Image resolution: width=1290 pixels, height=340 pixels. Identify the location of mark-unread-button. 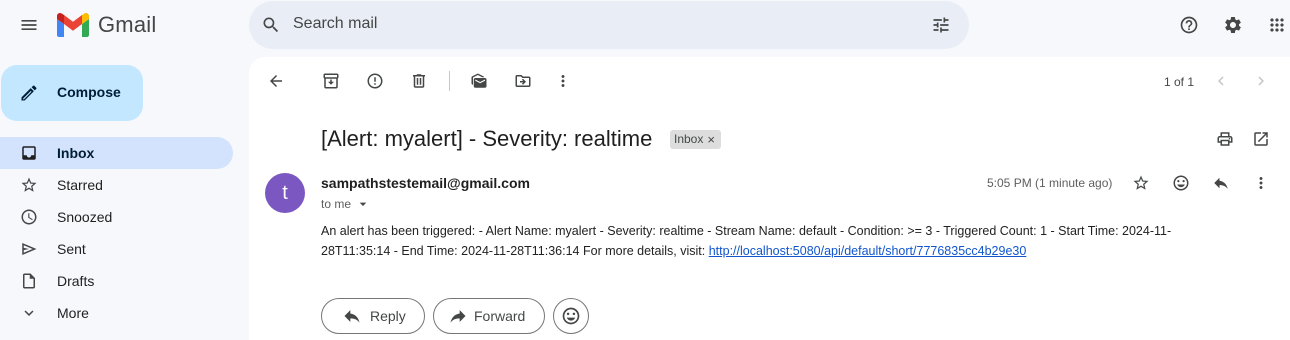
(479, 81).